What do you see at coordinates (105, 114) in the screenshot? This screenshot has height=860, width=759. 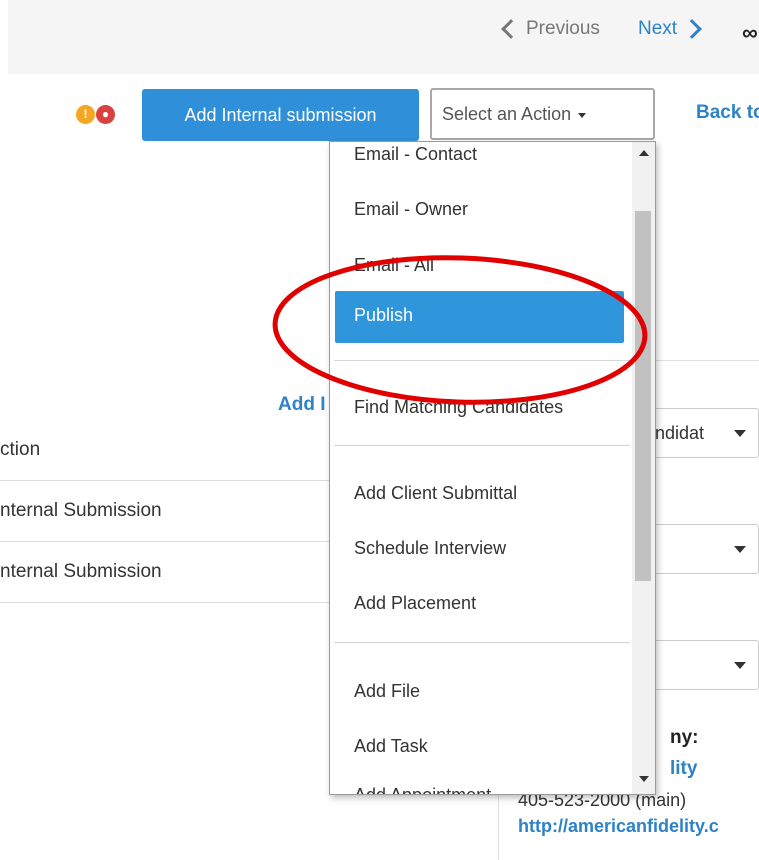 I see `location-pin-icon: ●` at bounding box center [105, 114].